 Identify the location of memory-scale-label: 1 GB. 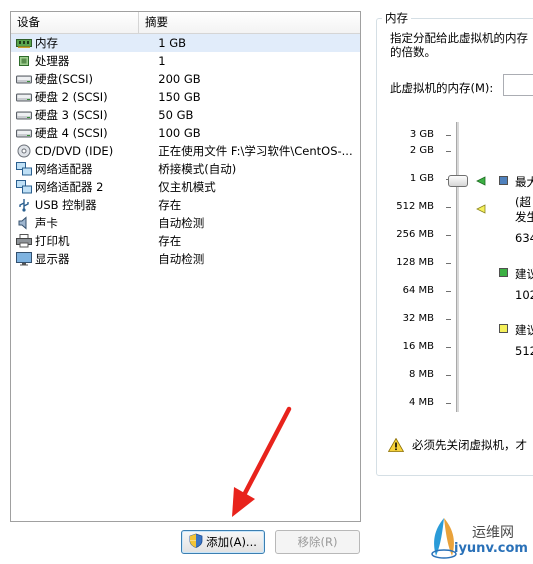
(421, 178).